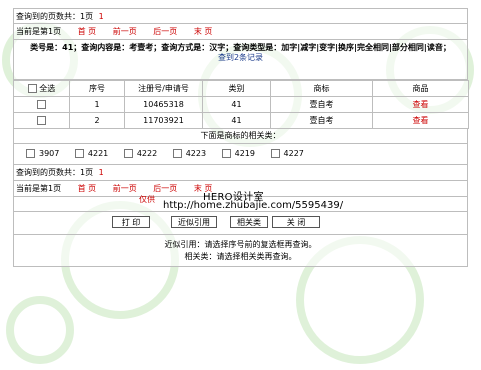  I want to click on note-similar: 近似引用：请选择序号前的复选框再查询。, so click(240, 244).